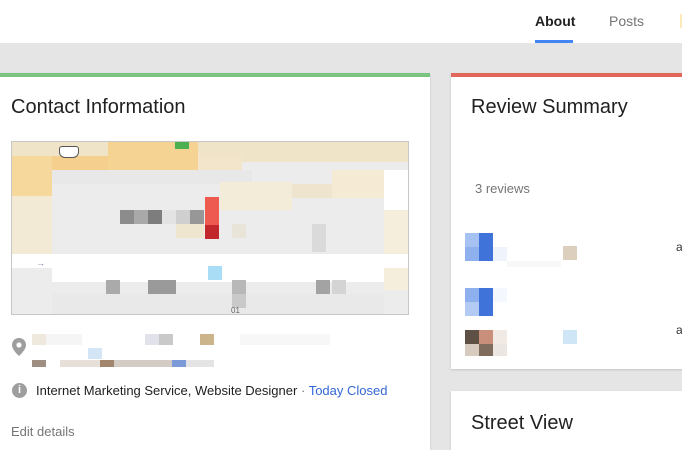  Describe the element at coordinates (555, 21) in the screenshot. I see `tab-about: About` at that location.